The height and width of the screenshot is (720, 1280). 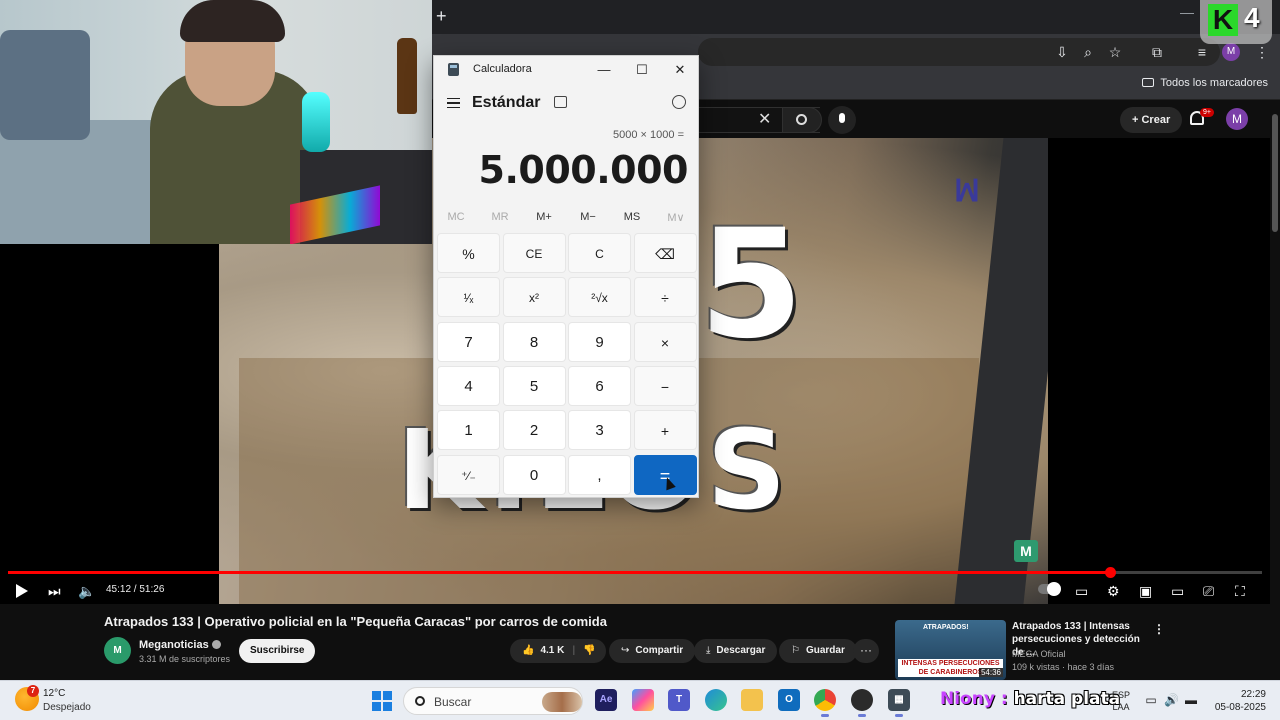 I want to click on install-app-icon: ⇩, so click(x=1062, y=52).